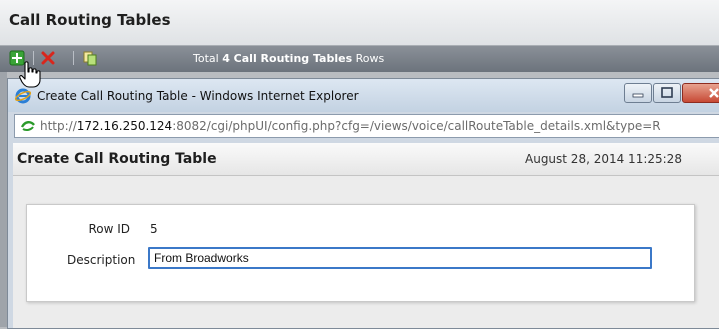 The height and width of the screenshot is (329, 719). Describe the element at coordinates (23, 96) in the screenshot. I see `ie-logo-icon` at that location.